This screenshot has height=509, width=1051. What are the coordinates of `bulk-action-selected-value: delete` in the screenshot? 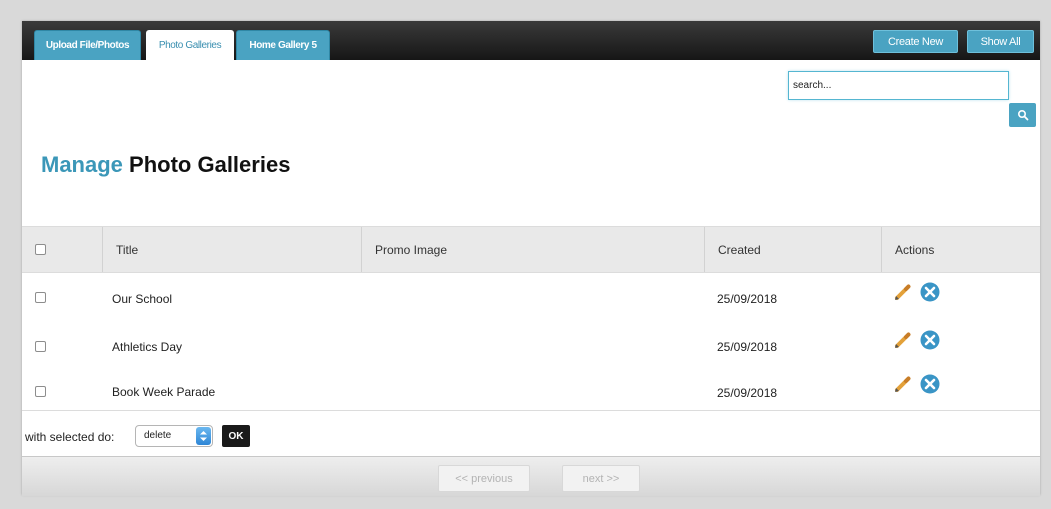 It's located at (158, 435).